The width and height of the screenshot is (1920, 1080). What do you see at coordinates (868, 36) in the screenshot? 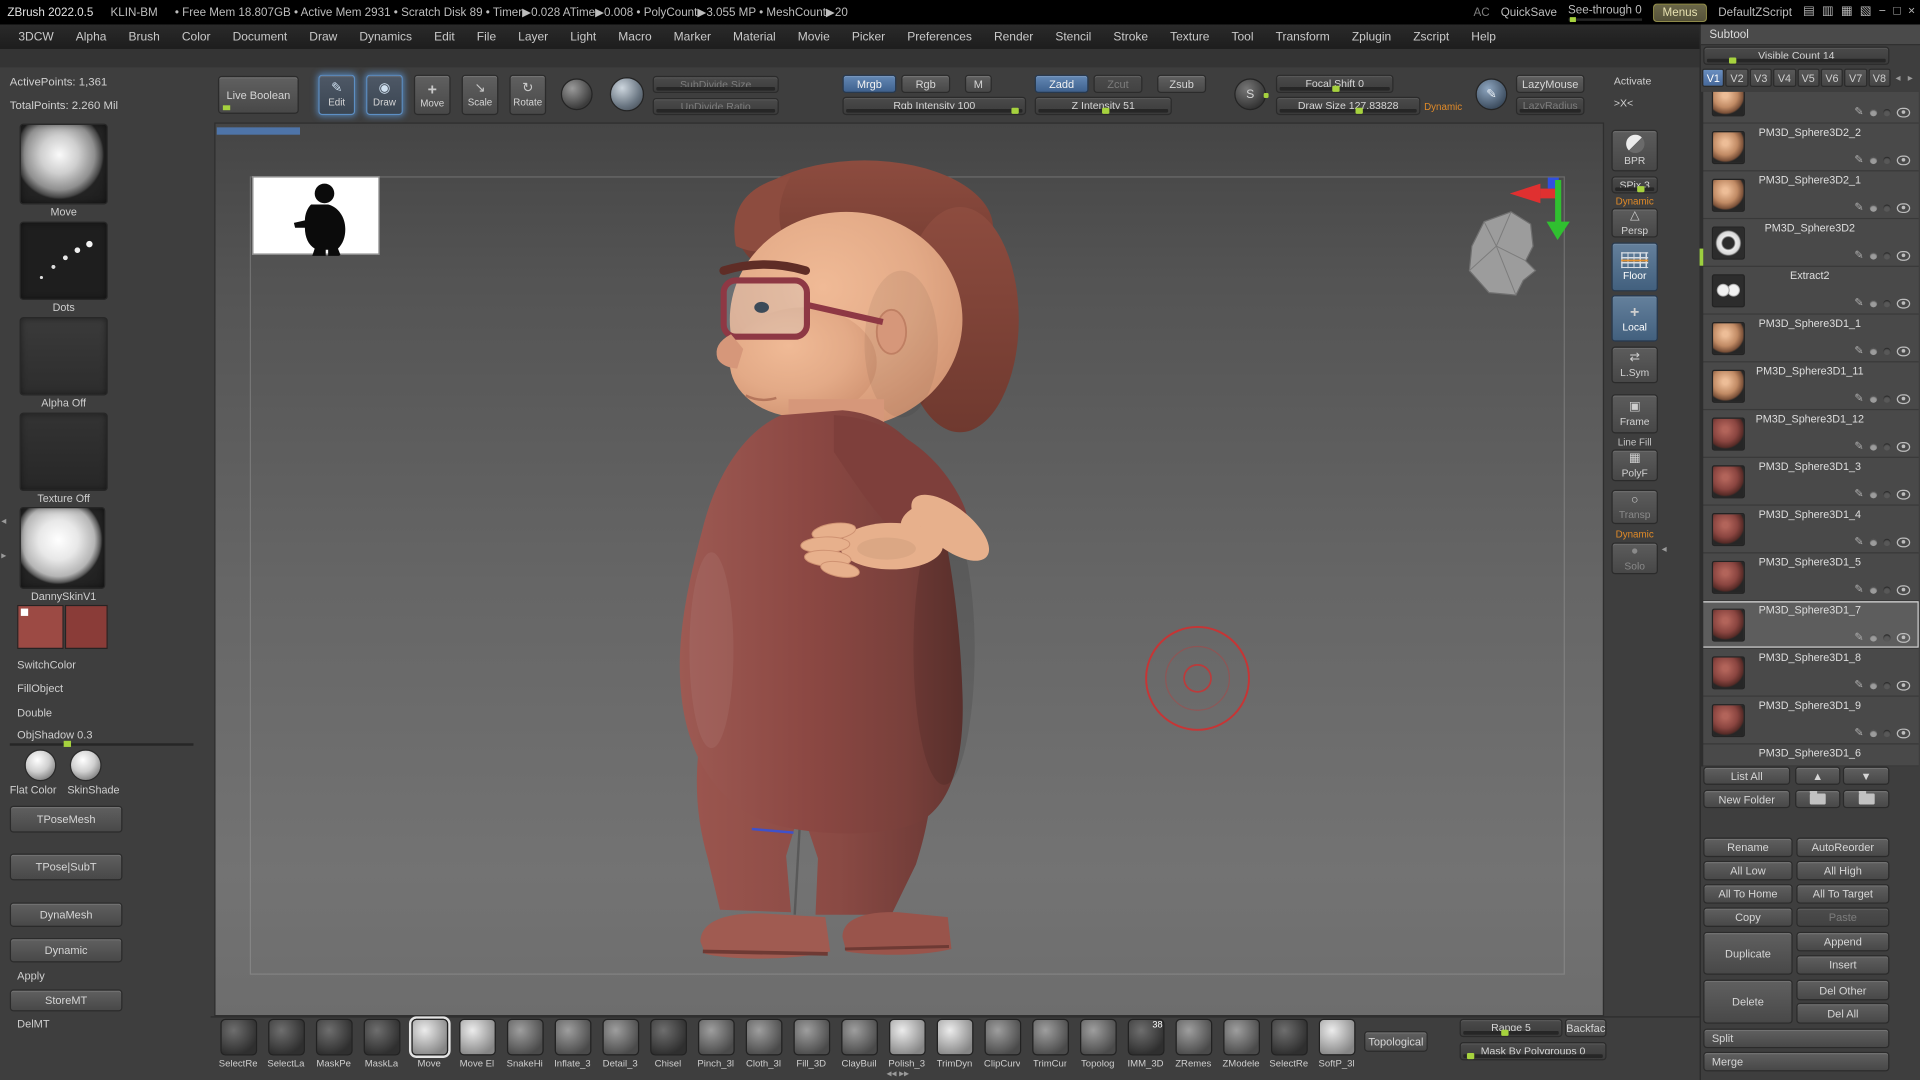
I see `menu-item: Picker` at bounding box center [868, 36].